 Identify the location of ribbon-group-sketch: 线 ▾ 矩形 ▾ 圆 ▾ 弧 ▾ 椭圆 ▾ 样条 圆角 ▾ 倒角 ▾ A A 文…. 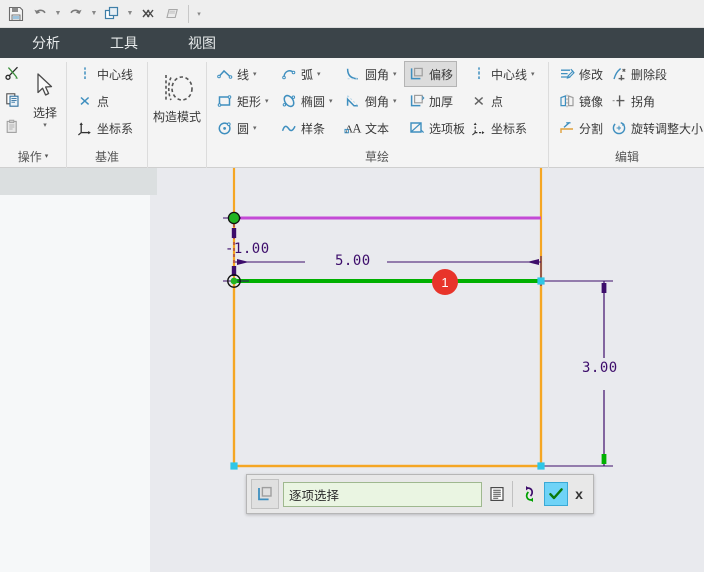
(377, 113).